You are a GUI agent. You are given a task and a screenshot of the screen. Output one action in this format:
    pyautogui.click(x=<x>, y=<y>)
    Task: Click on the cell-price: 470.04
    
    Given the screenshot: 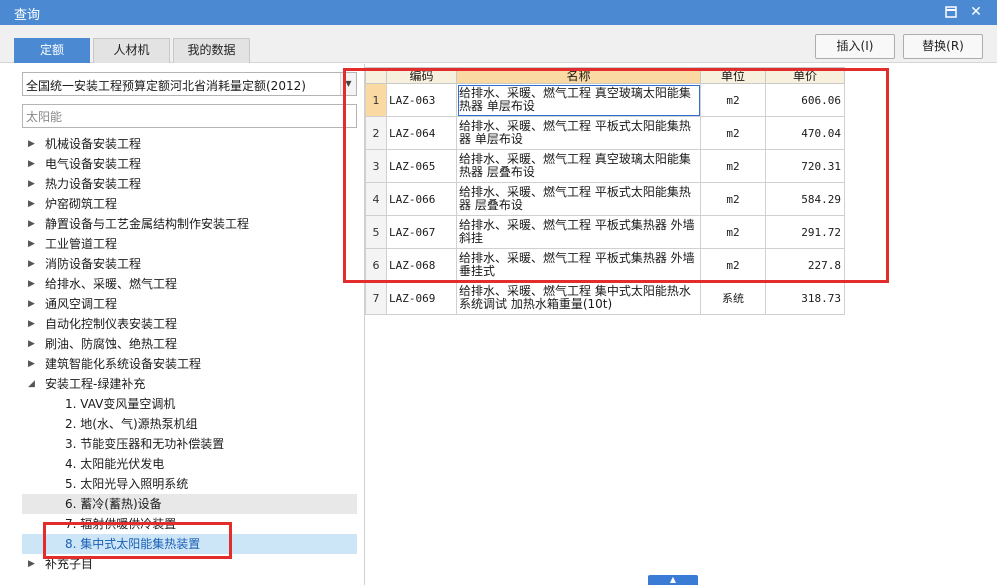 What is the action you would take?
    pyautogui.click(x=805, y=133)
    